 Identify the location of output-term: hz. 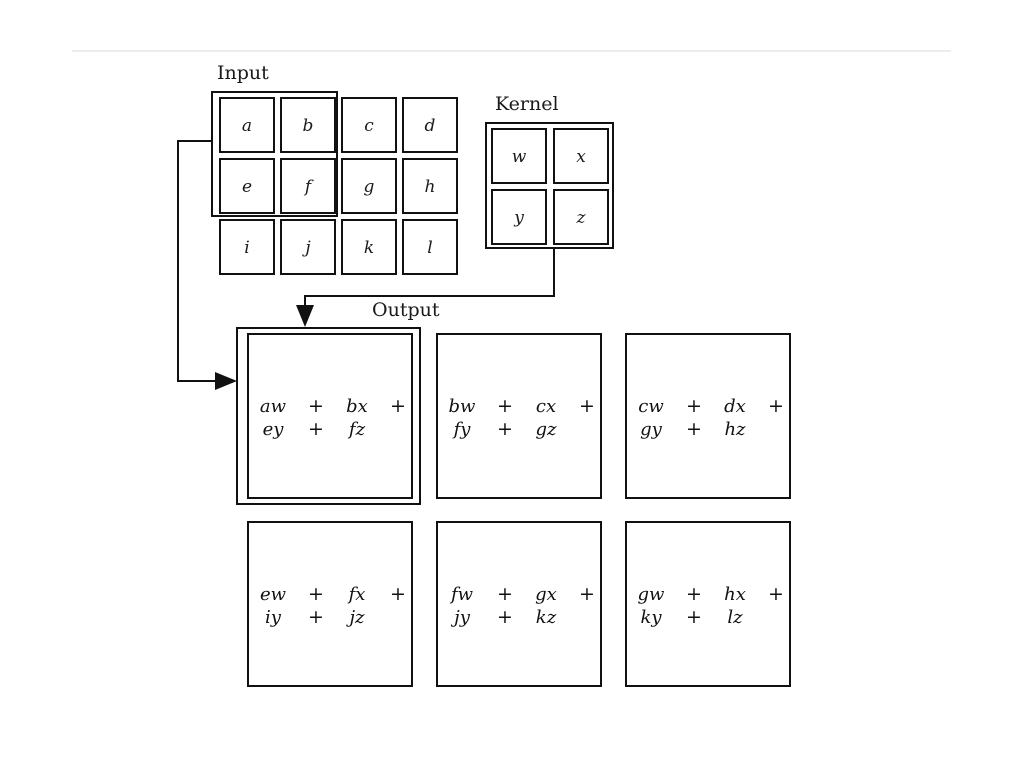
(735, 429).